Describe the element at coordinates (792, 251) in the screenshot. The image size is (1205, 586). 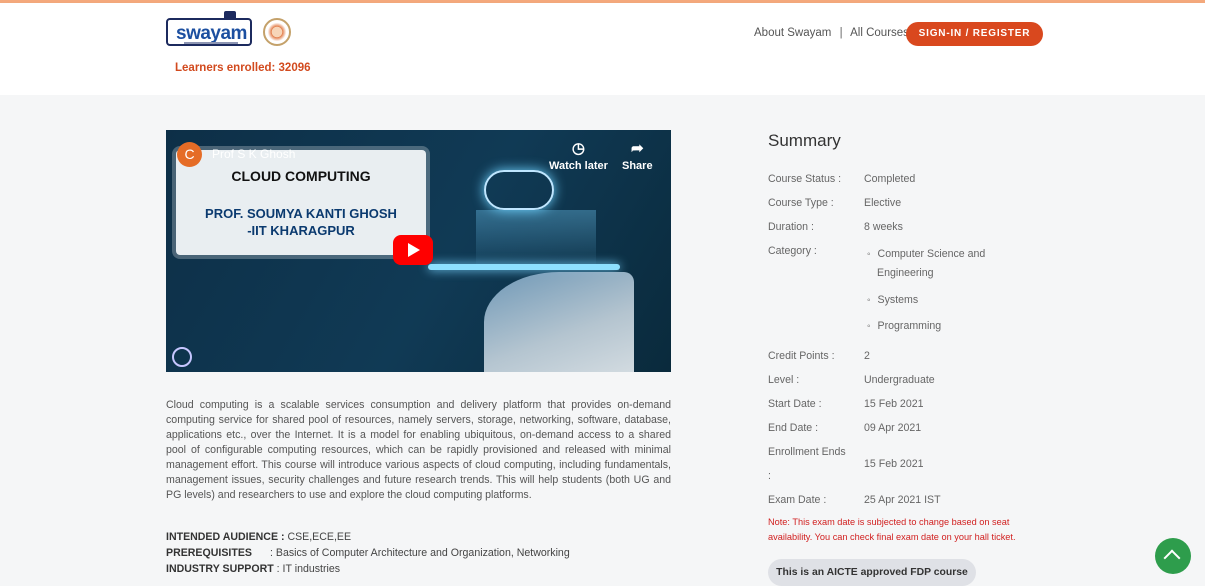
I see `category-label: Category :` at that location.